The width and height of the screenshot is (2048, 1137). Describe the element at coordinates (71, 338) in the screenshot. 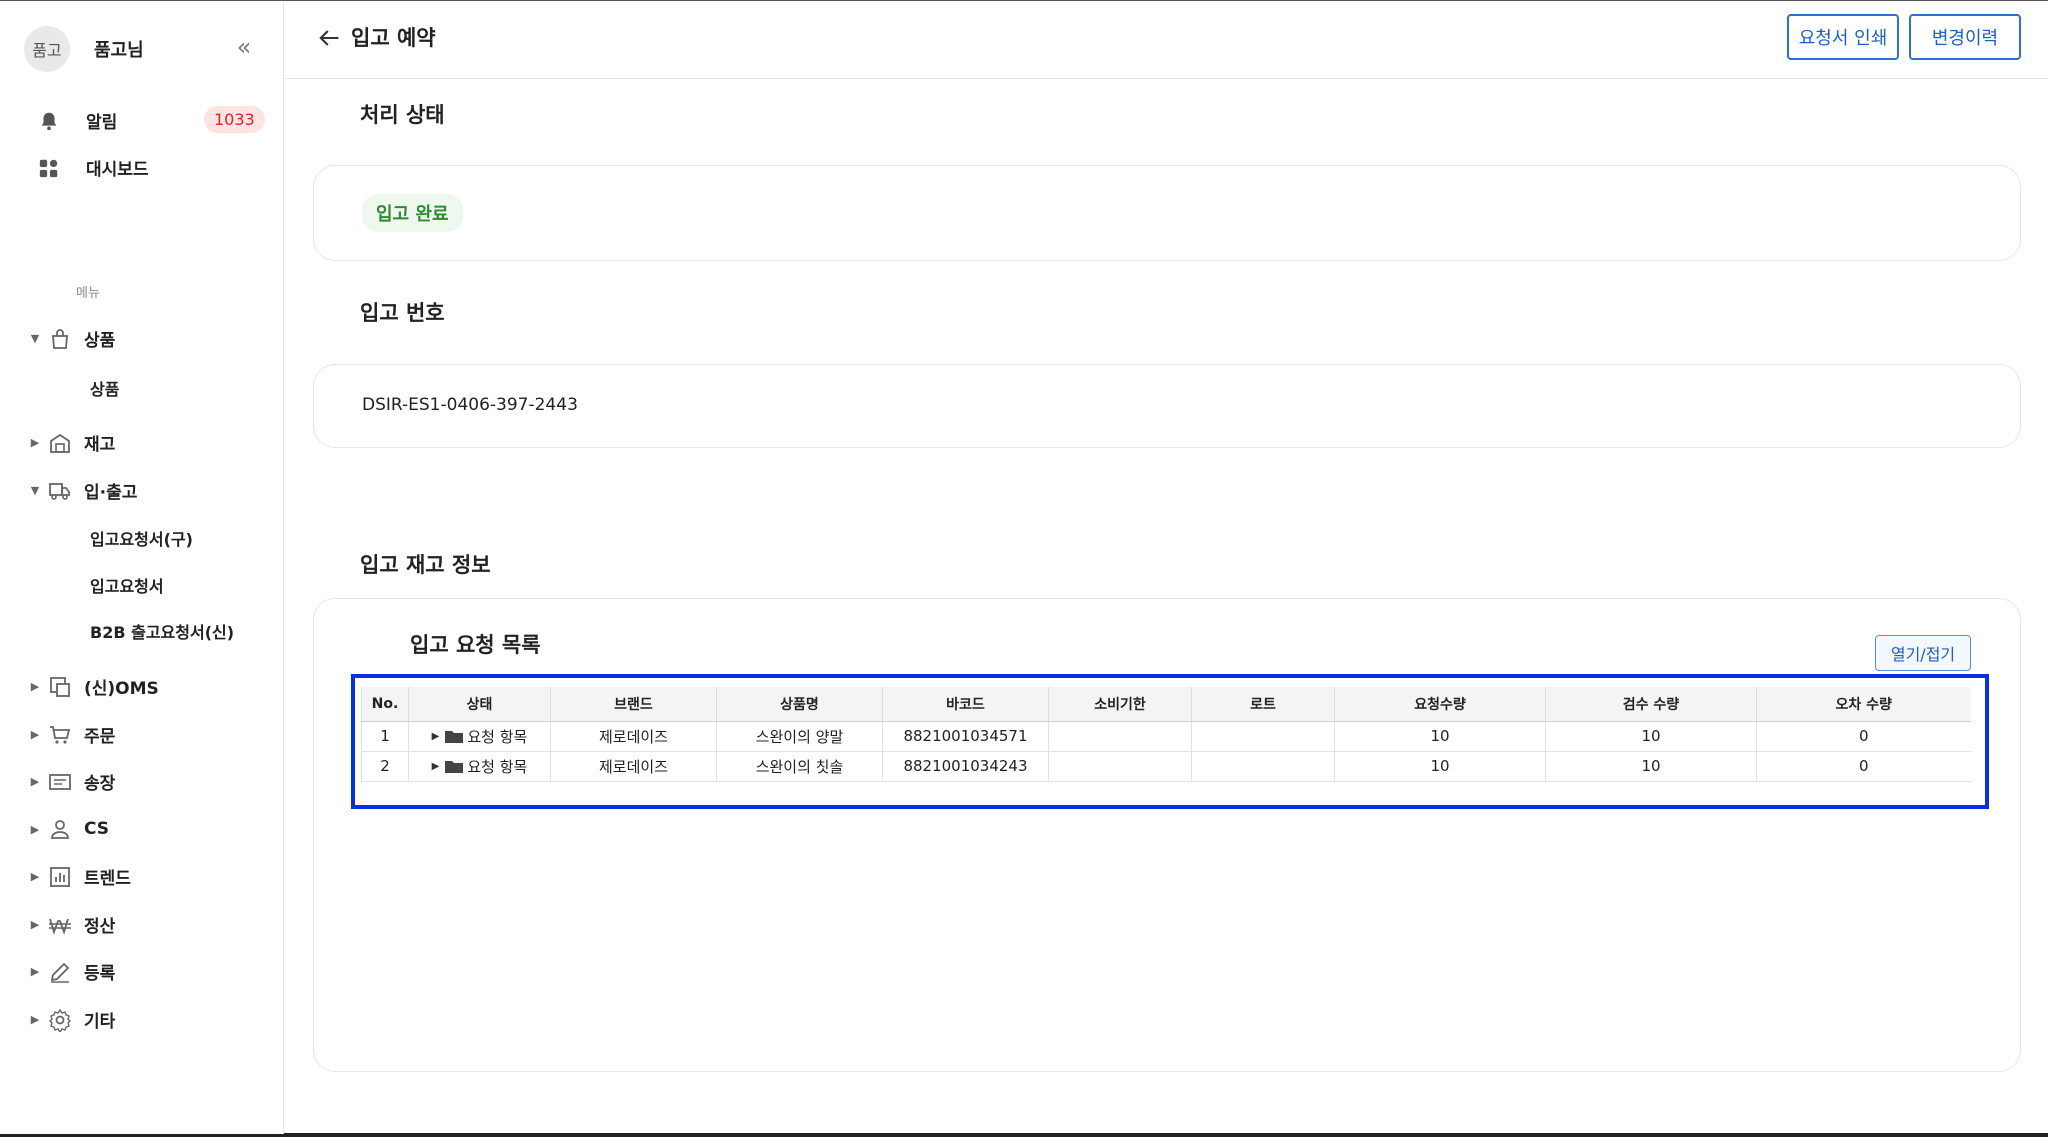

I see `sidebar-item-products: ▼ 상품` at that location.